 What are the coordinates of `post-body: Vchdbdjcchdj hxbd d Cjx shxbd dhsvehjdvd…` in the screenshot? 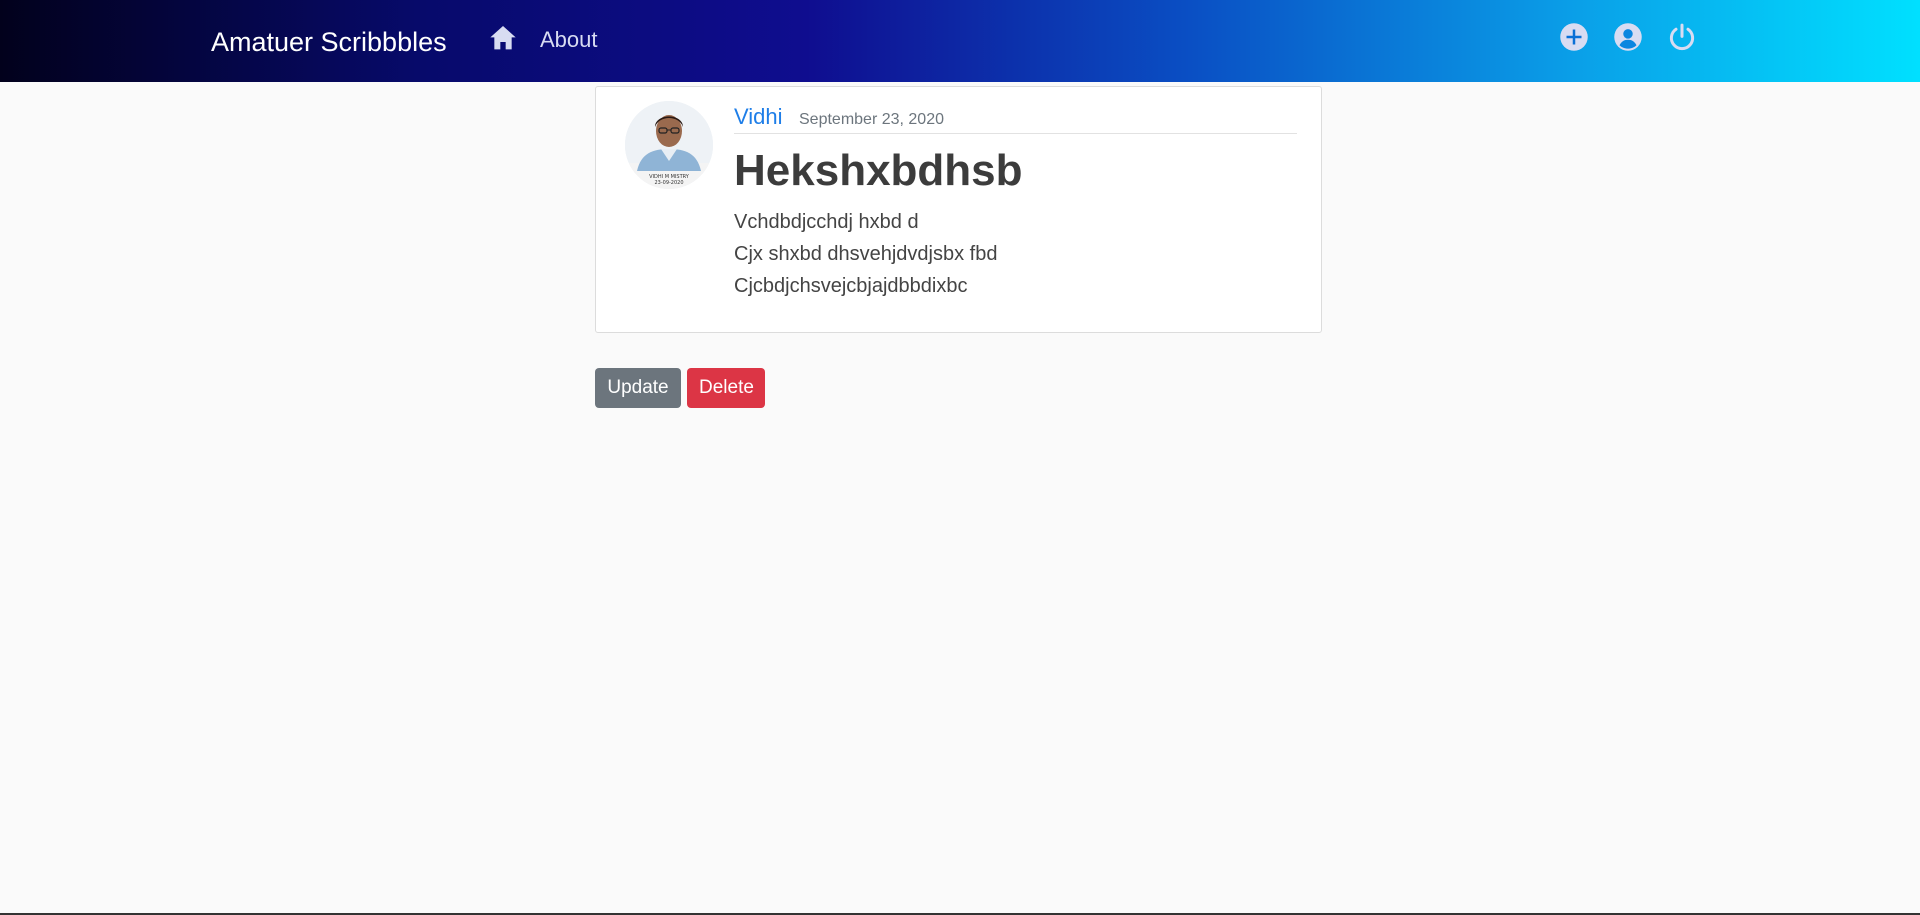 It's located at (865, 254).